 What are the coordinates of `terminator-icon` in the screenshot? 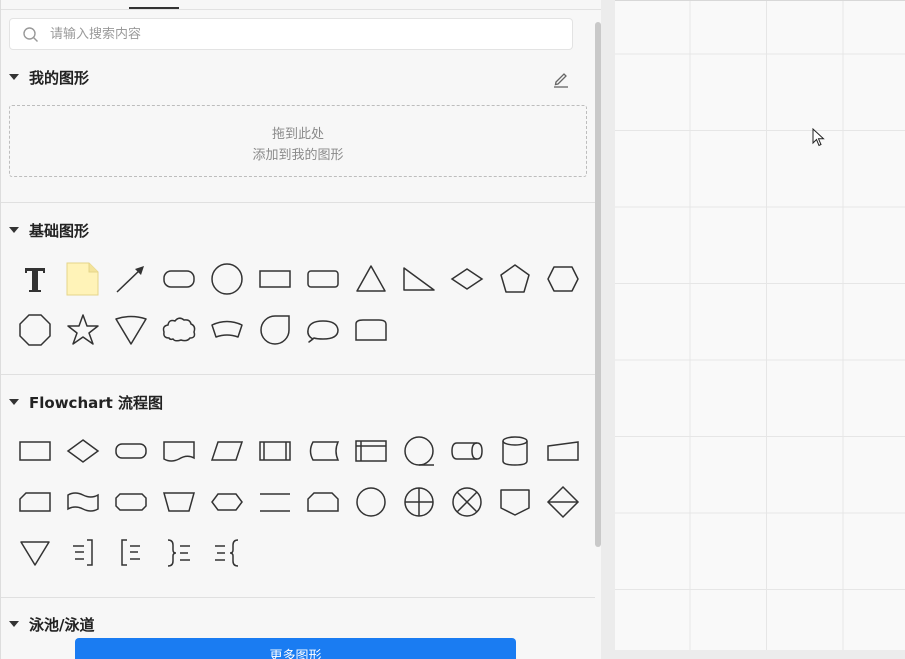 It's located at (131, 451).